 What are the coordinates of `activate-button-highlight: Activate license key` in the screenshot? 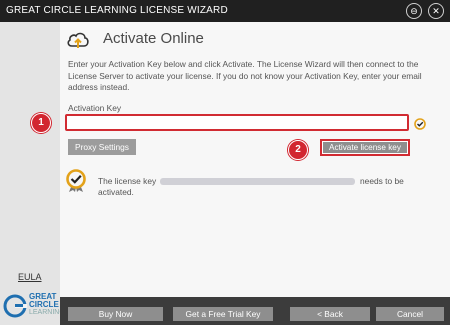 It's located at (365, 147).